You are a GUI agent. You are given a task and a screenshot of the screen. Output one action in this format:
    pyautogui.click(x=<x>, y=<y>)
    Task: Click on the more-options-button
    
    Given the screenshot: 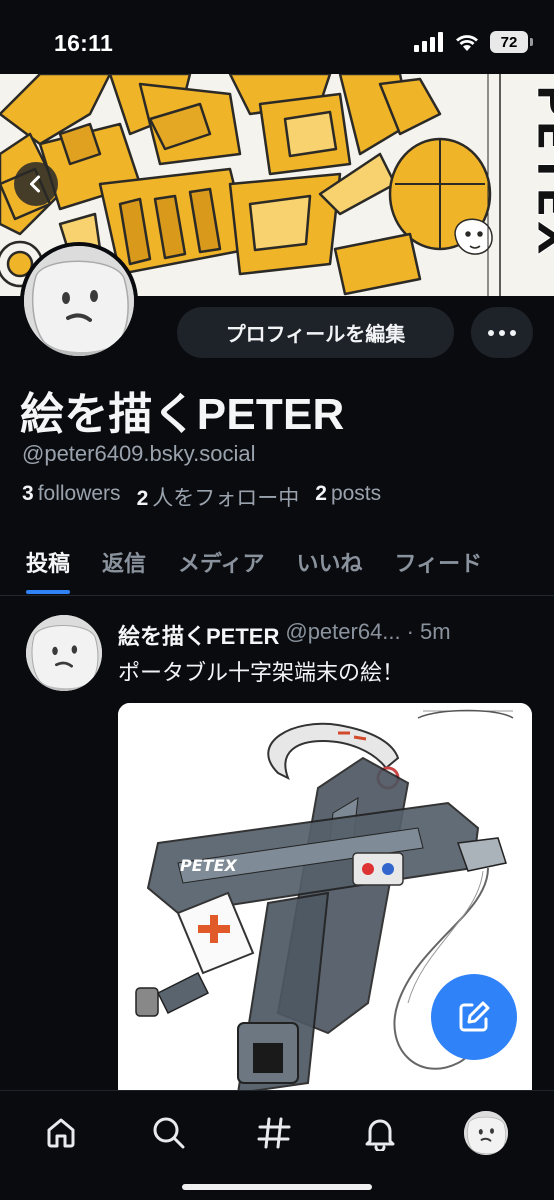 What is the action you would take?
    pyautogui.click(x=502, y=332)
    